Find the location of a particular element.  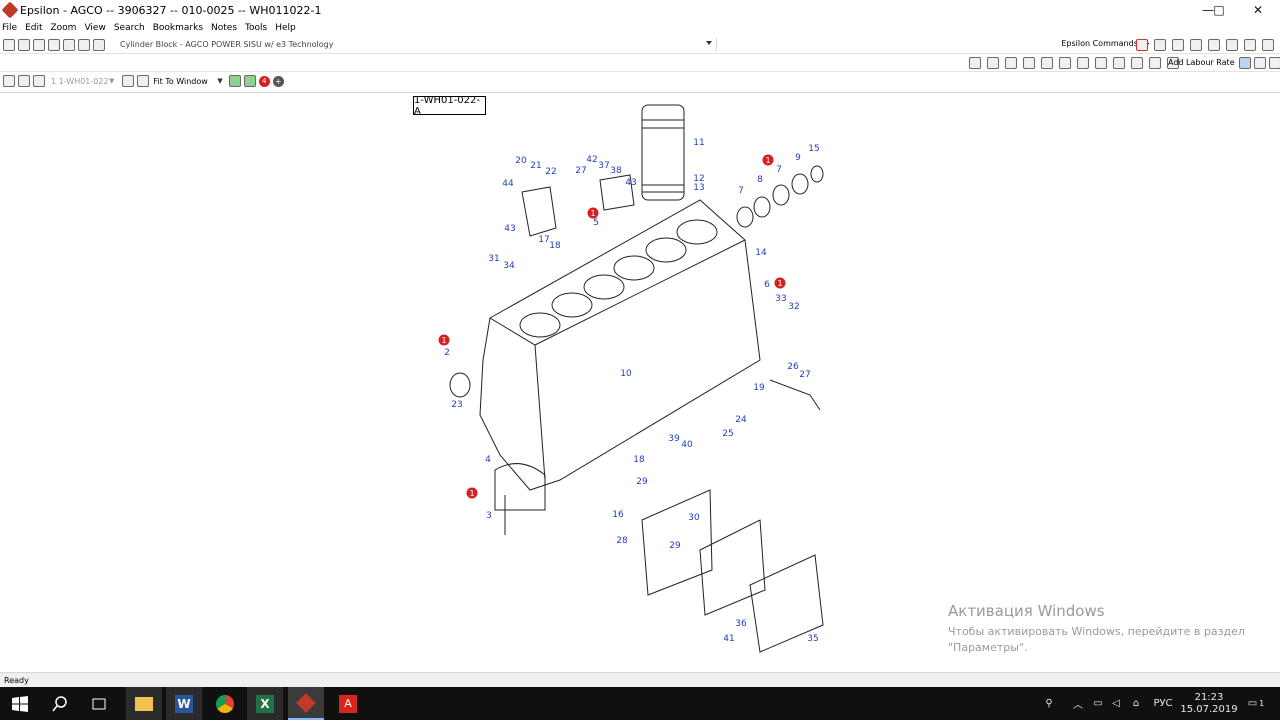

status-bar: Ready is located at coordinates (640, 679).